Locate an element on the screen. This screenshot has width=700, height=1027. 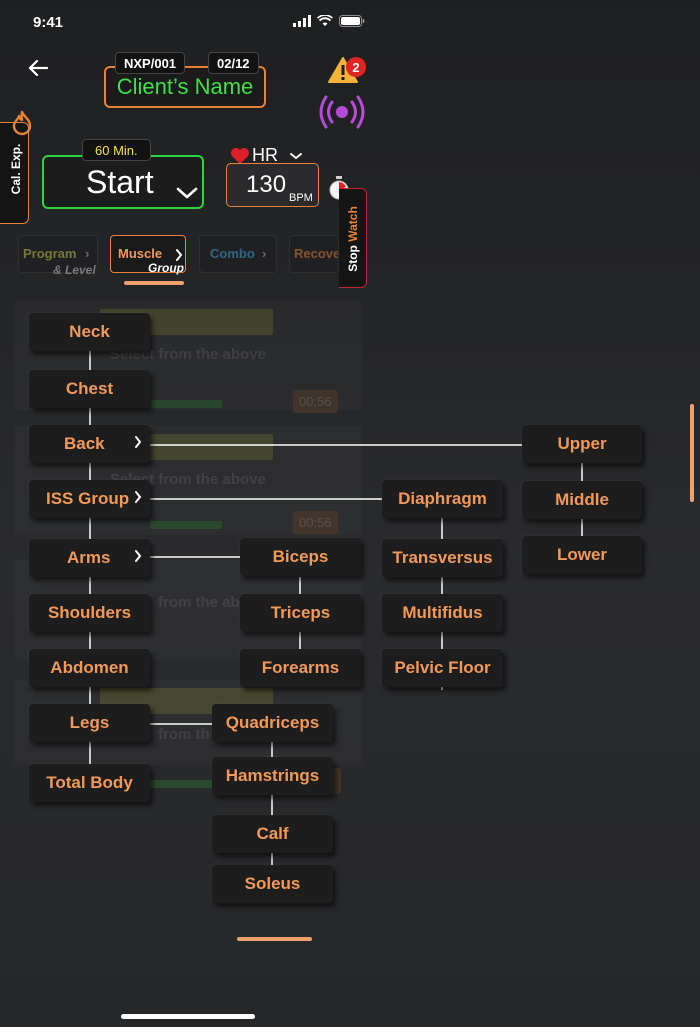
muscle-biceps: Biceps is located at coordinates (300, 557).